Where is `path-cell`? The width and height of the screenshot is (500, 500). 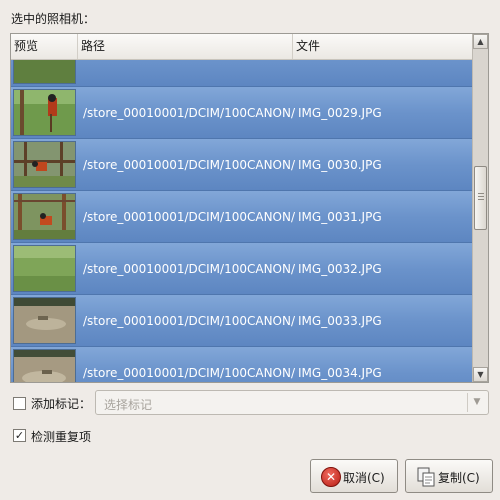 path-cell is located at coordinates (188, 73).